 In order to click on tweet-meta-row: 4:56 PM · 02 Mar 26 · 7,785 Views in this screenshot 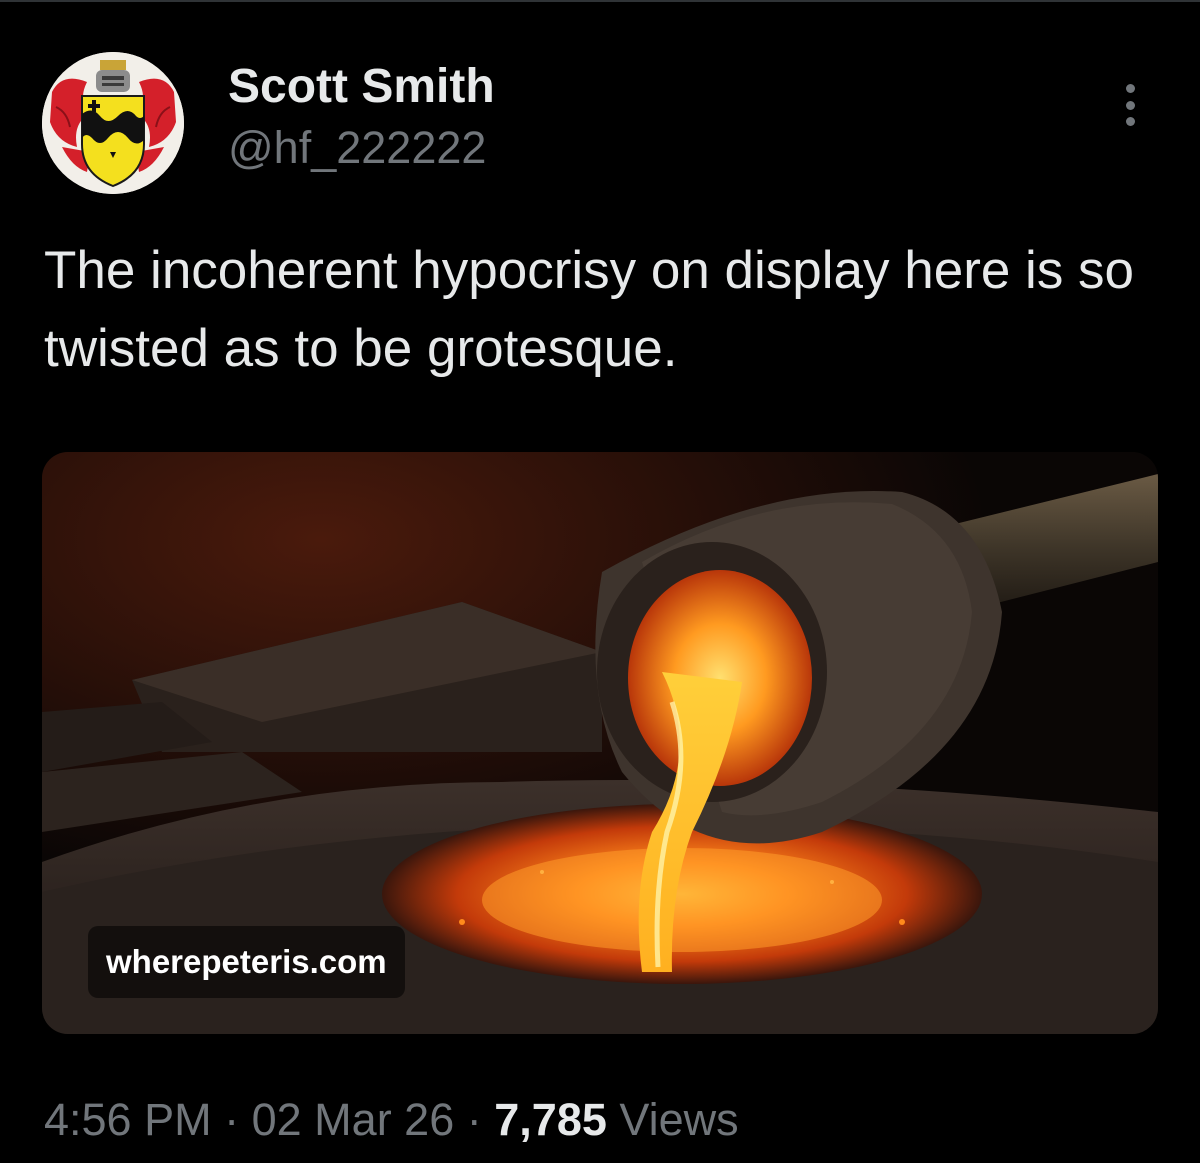, I will do `click(391, 1120)`.